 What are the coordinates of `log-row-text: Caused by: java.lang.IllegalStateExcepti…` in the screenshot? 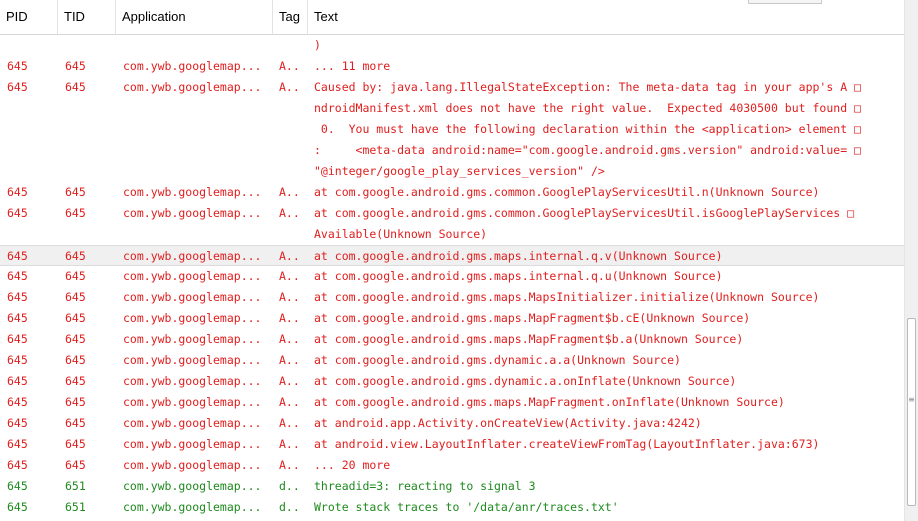 It's located at (607, 129).